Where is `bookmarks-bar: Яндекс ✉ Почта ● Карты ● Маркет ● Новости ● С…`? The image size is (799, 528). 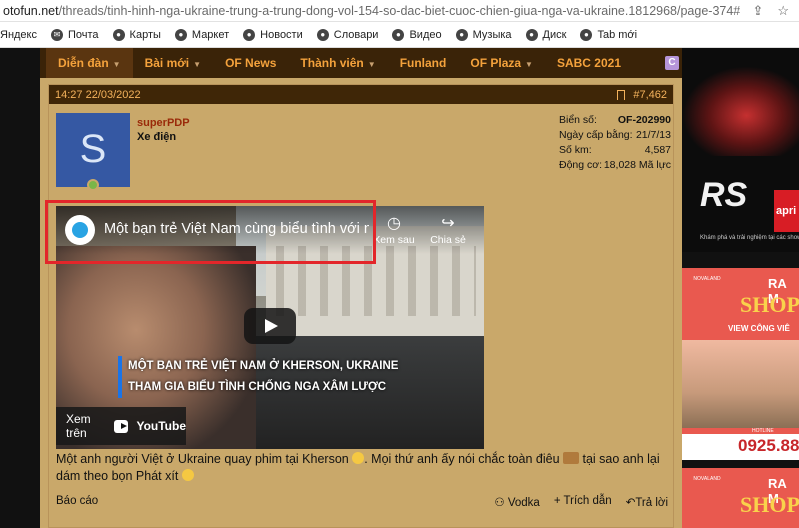 bookmarks-bar: Яндекс ✉ Почта ● Карты ● Маркет ● Новости ● С… is located at coordinates (399, 35).